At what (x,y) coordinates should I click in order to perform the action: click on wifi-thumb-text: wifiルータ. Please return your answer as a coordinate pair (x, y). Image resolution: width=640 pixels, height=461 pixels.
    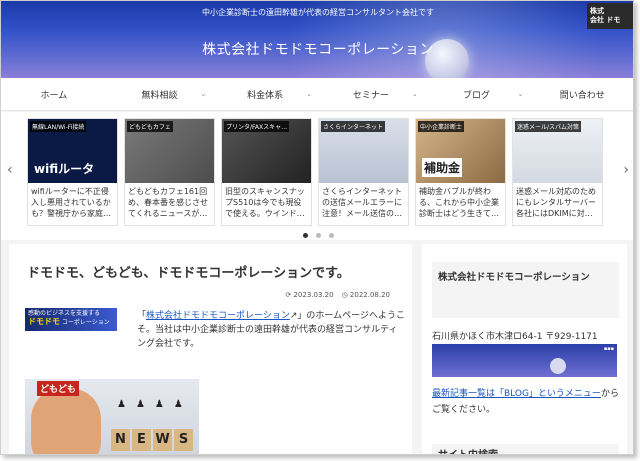
    Looking at the image, I should click on (64, 169).